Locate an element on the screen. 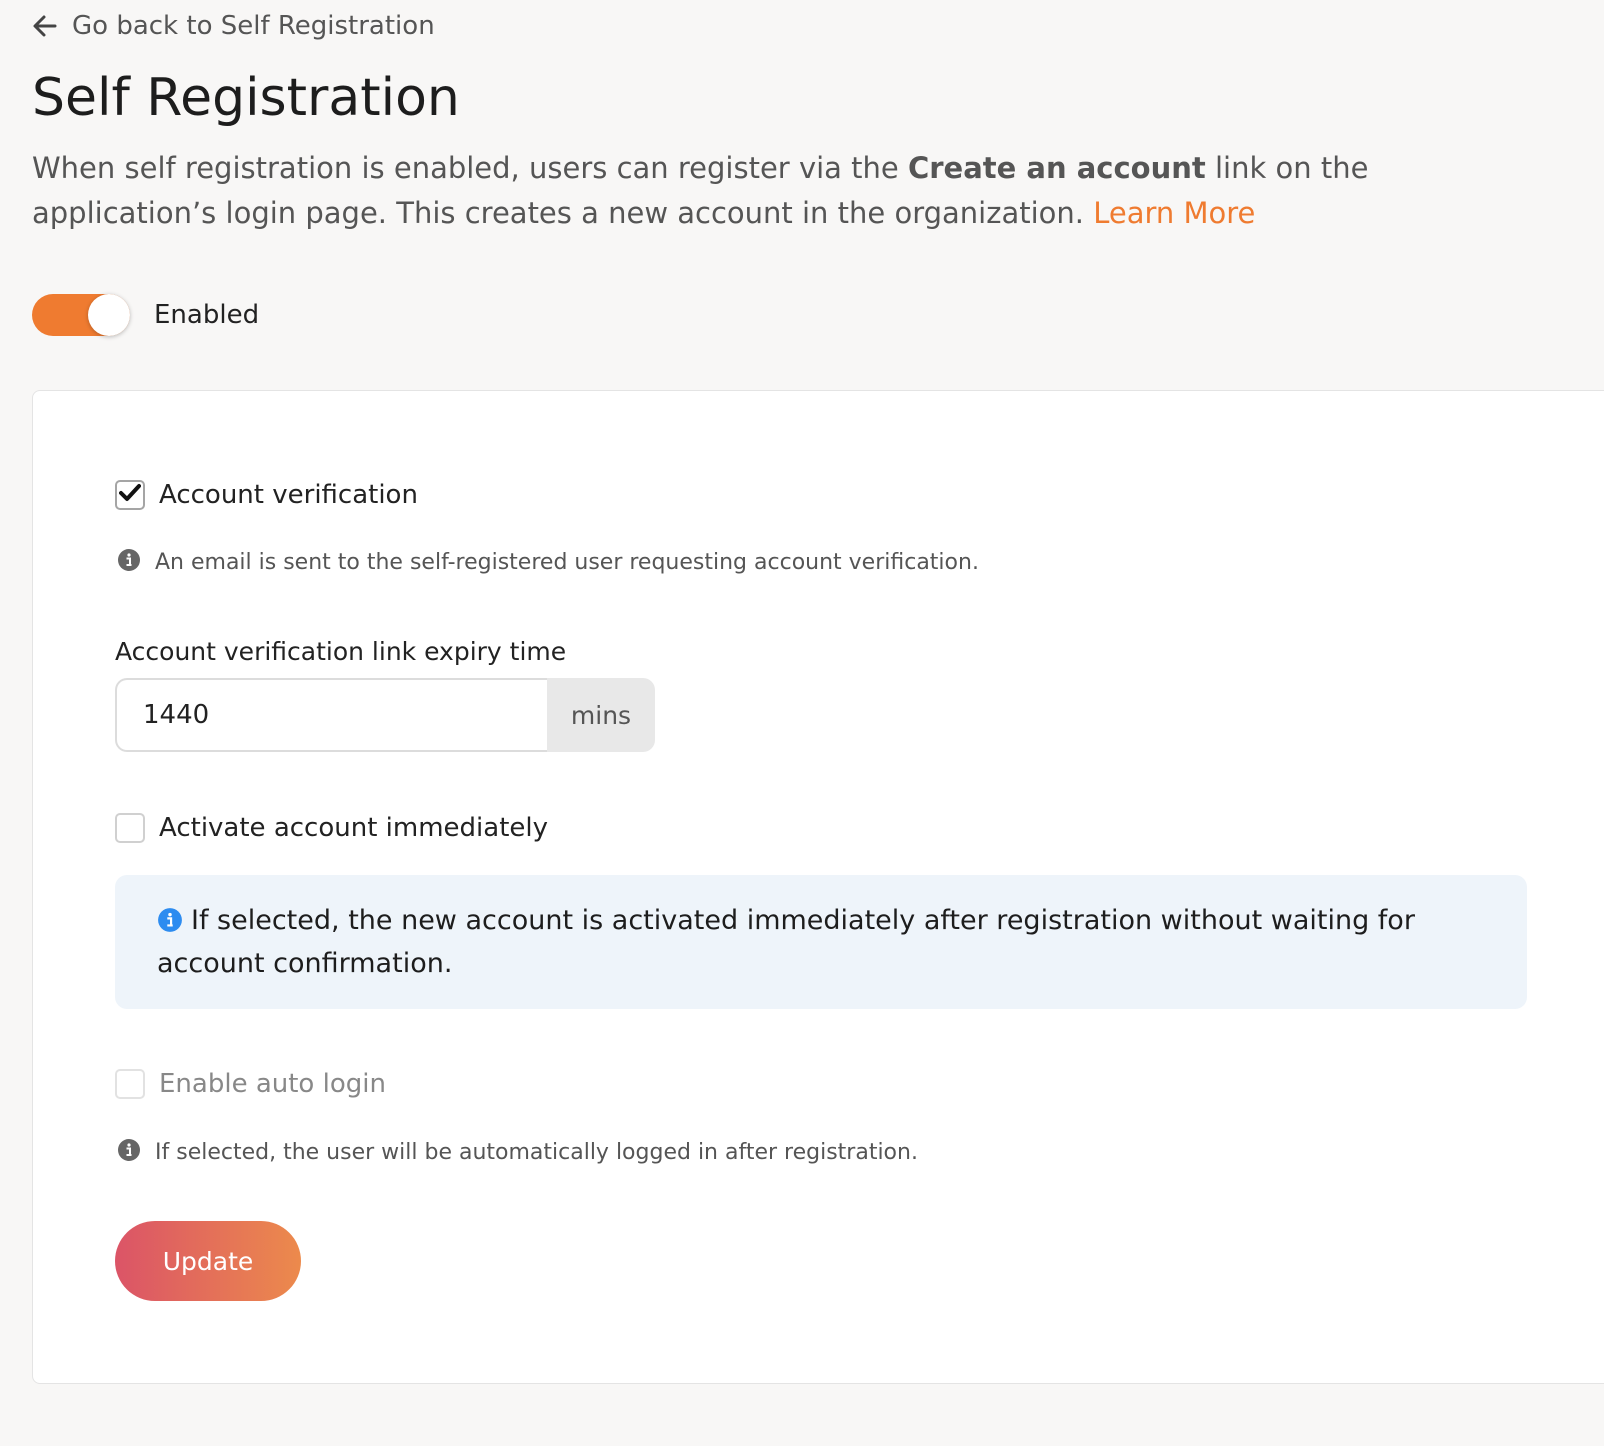 This screenshot has height=1446, width=1604. back-link-label: Go back to Self Registration is located at coordinates (253, 26).